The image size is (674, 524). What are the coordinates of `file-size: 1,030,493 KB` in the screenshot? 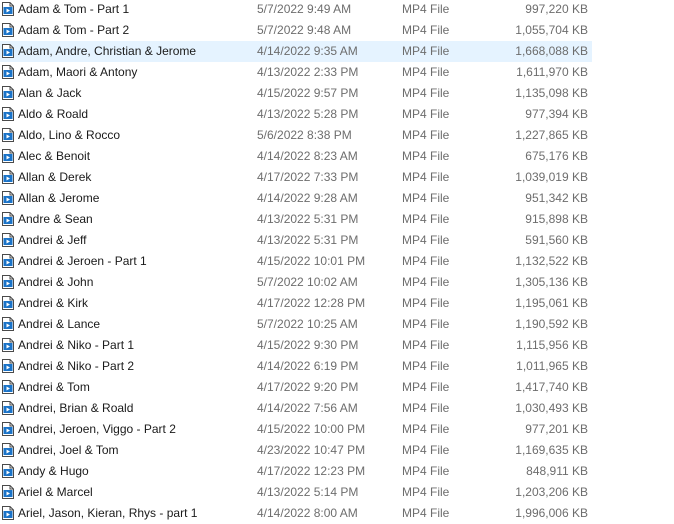 It's located at (551, 408).